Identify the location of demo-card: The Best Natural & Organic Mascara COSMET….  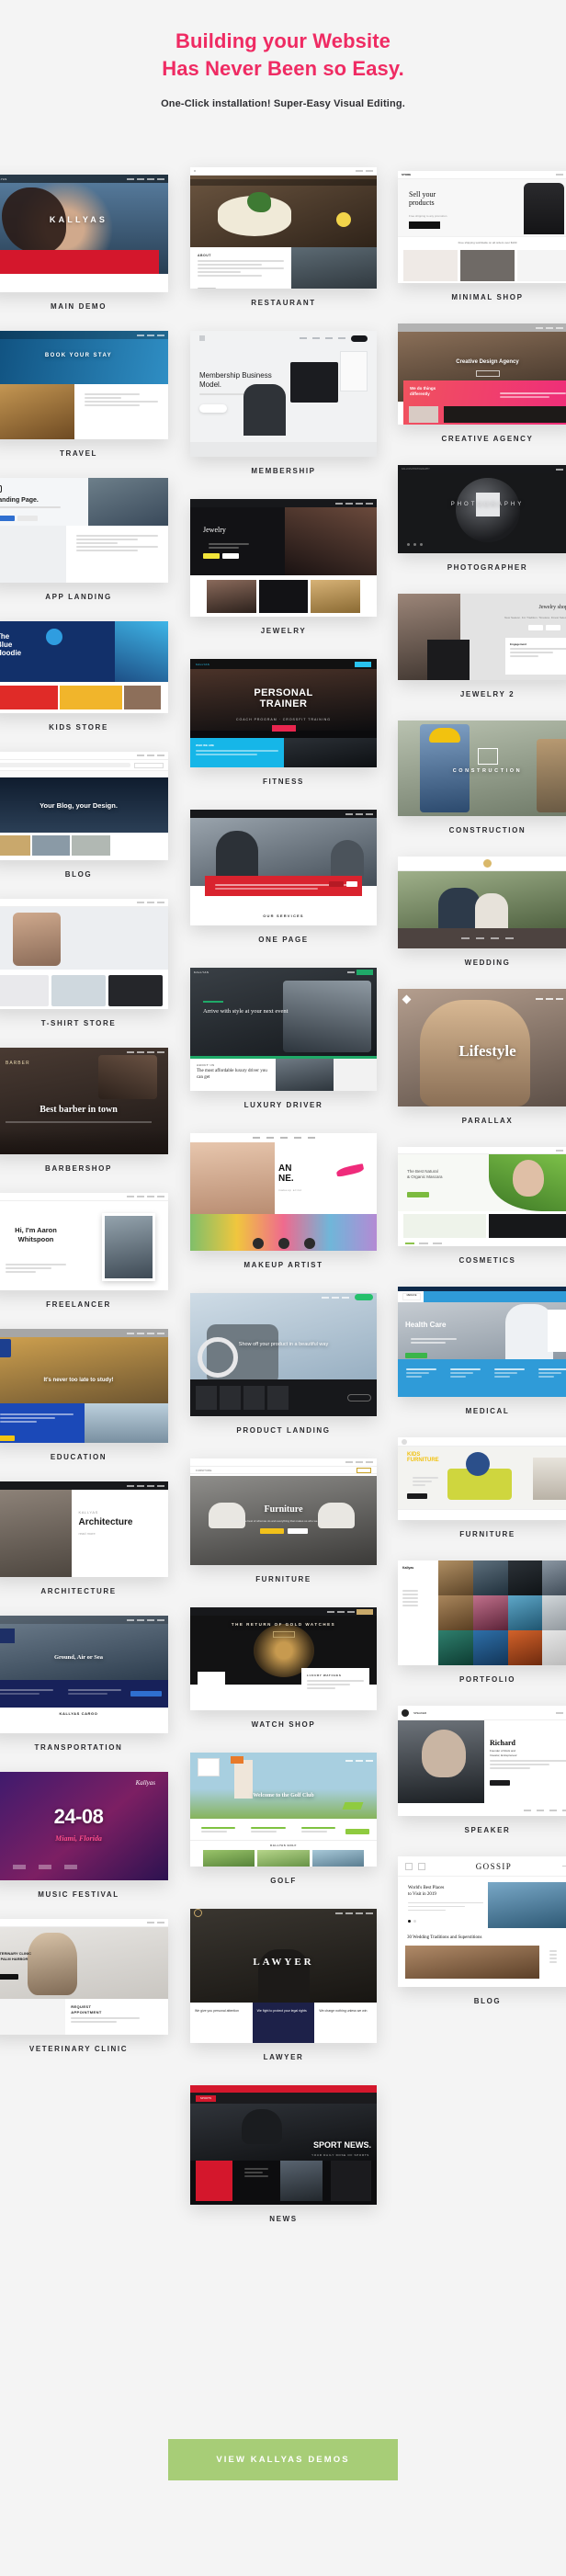
(482, 1206).